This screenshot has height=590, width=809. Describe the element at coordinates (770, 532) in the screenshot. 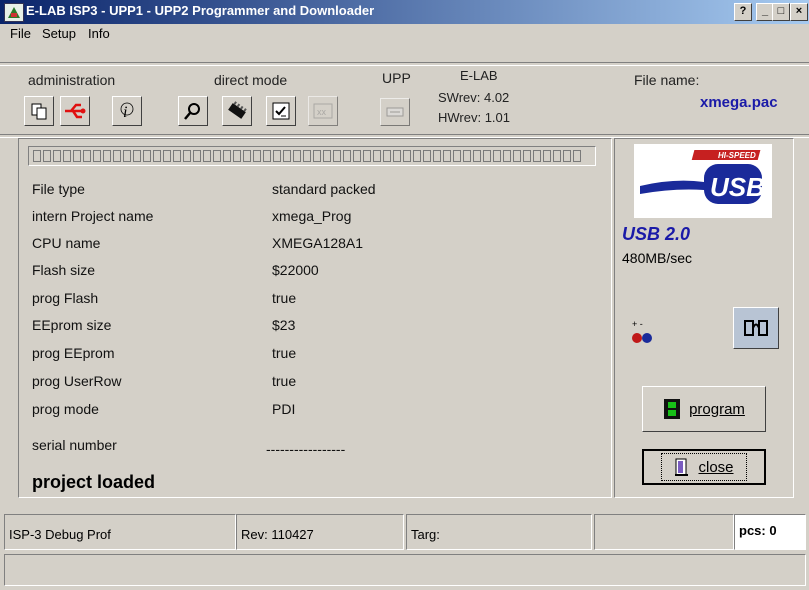

I see `status-pcs: pcs: 0` at that location.